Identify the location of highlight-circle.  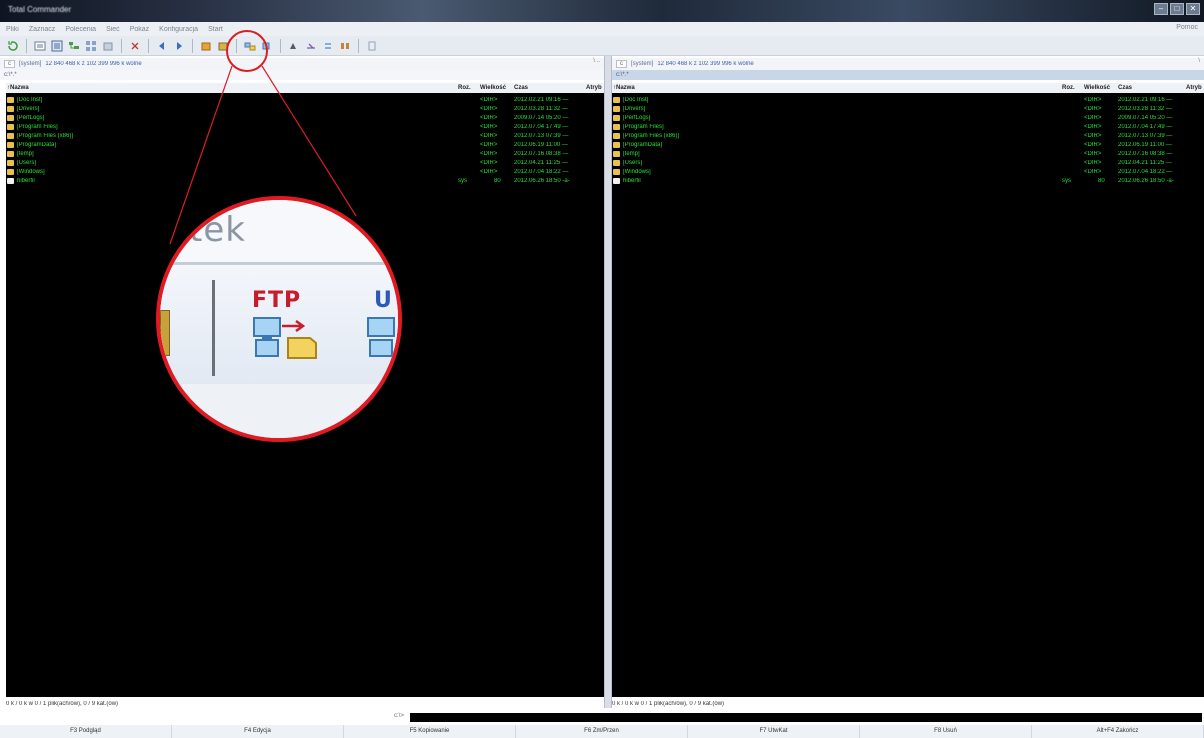
(247, 51).